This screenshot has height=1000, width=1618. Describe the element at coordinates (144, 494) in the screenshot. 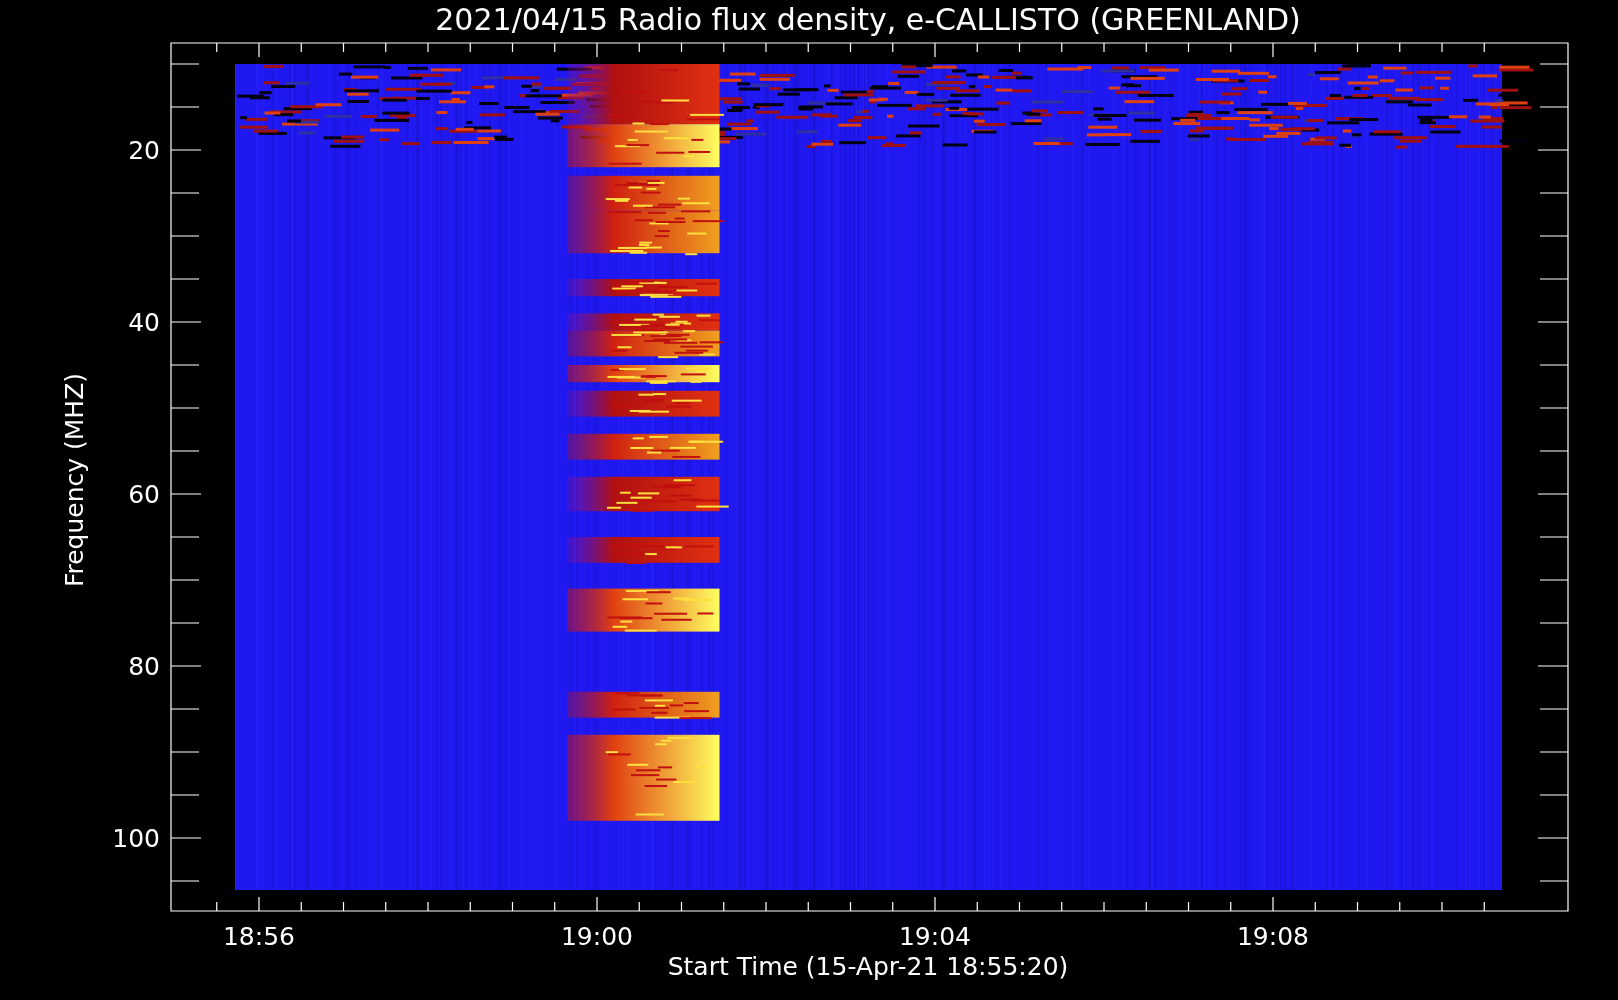

I see `y-tick-label: 60` at that location.